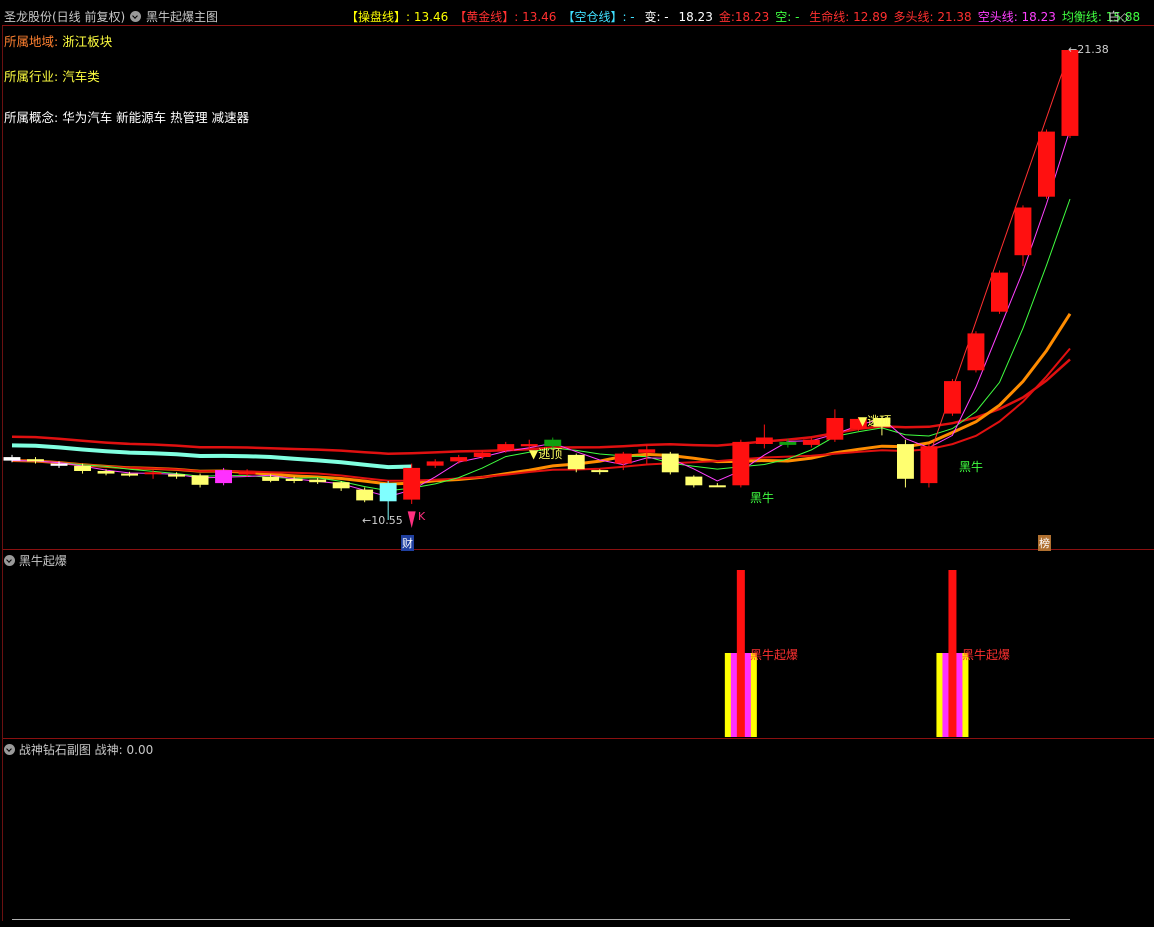  What do you see at coordinates (54, 750) in the screenshot?
I see `panel3-title: 战神钻石副图` at bounding box center [54, 750].